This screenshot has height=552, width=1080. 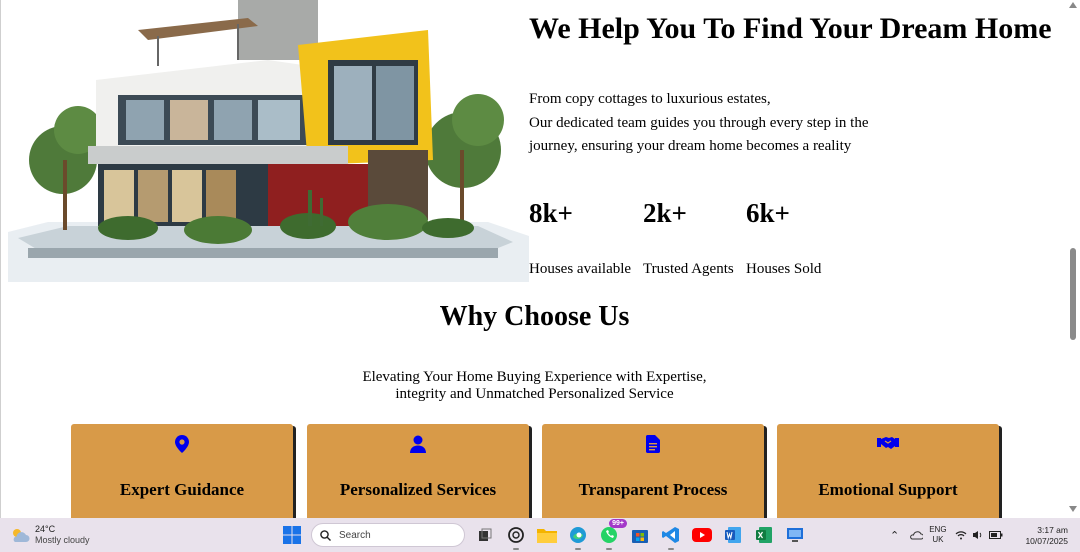 What do you see at coordinates (888, 489) in the screenshot?
I see `feature-card-title: Emotional Support` at bounding box center [888, 489].